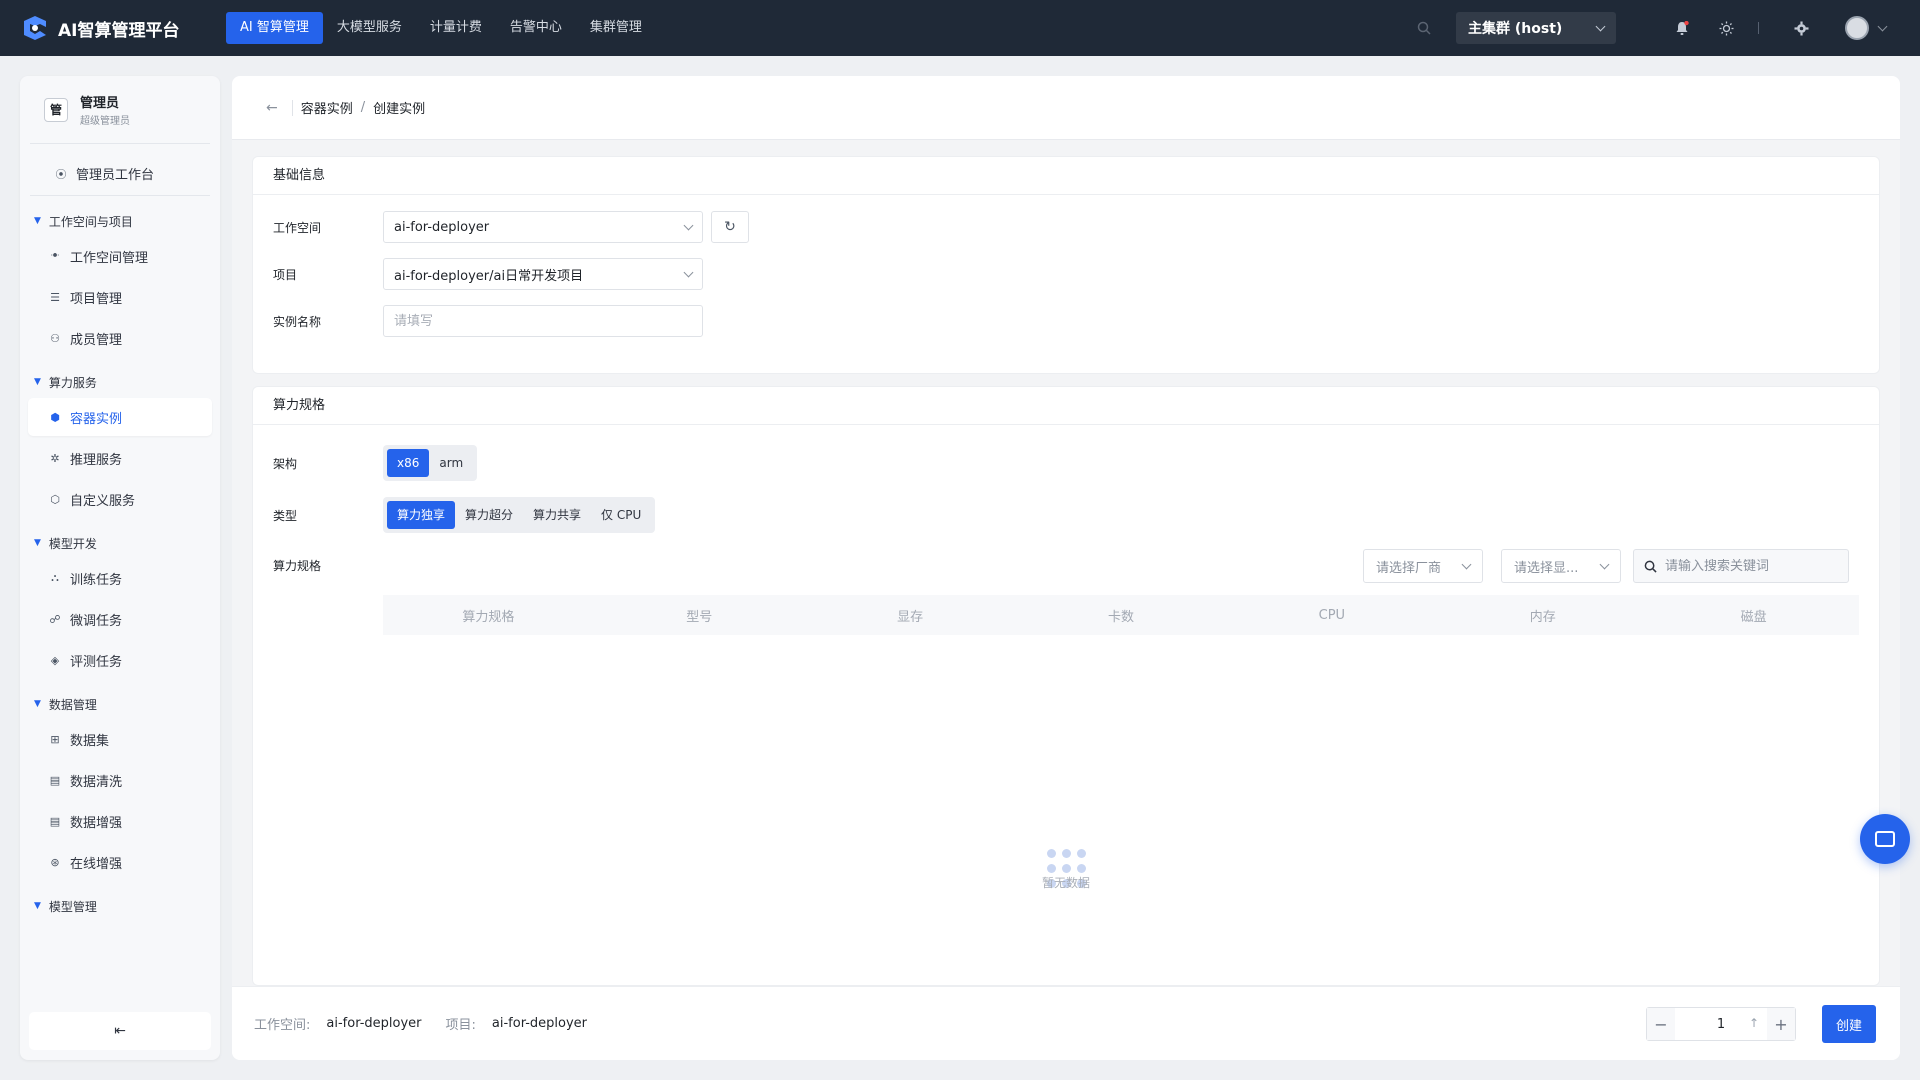 The width and height of the screenshot is (1920, 1080). Describe the element at coordinates (56, 109) in the screenshot. I see `user-avatar-badge: 管` at that location.